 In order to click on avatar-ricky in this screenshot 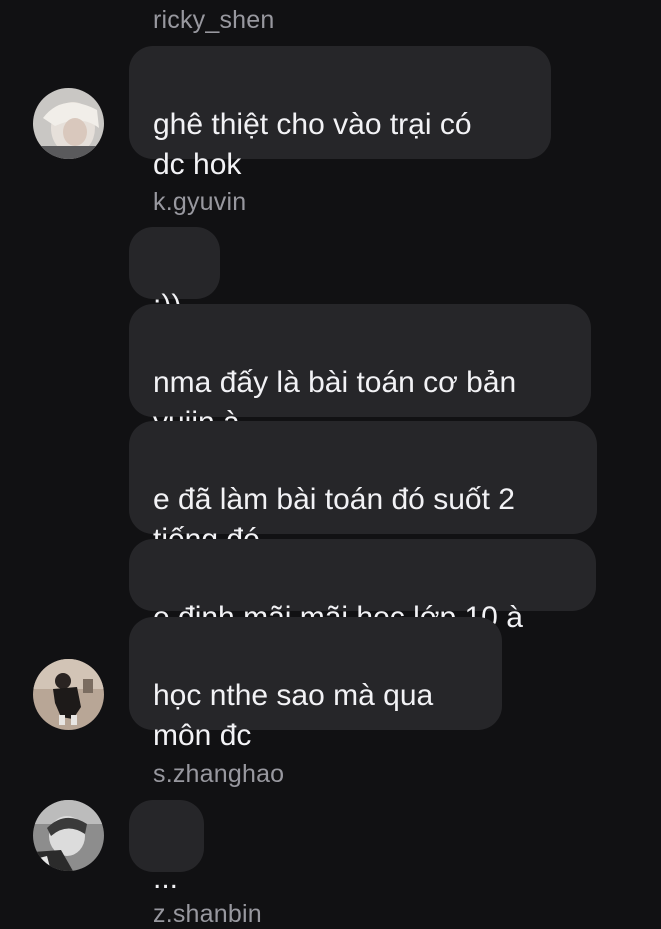, I will do `click(68, 123)`.